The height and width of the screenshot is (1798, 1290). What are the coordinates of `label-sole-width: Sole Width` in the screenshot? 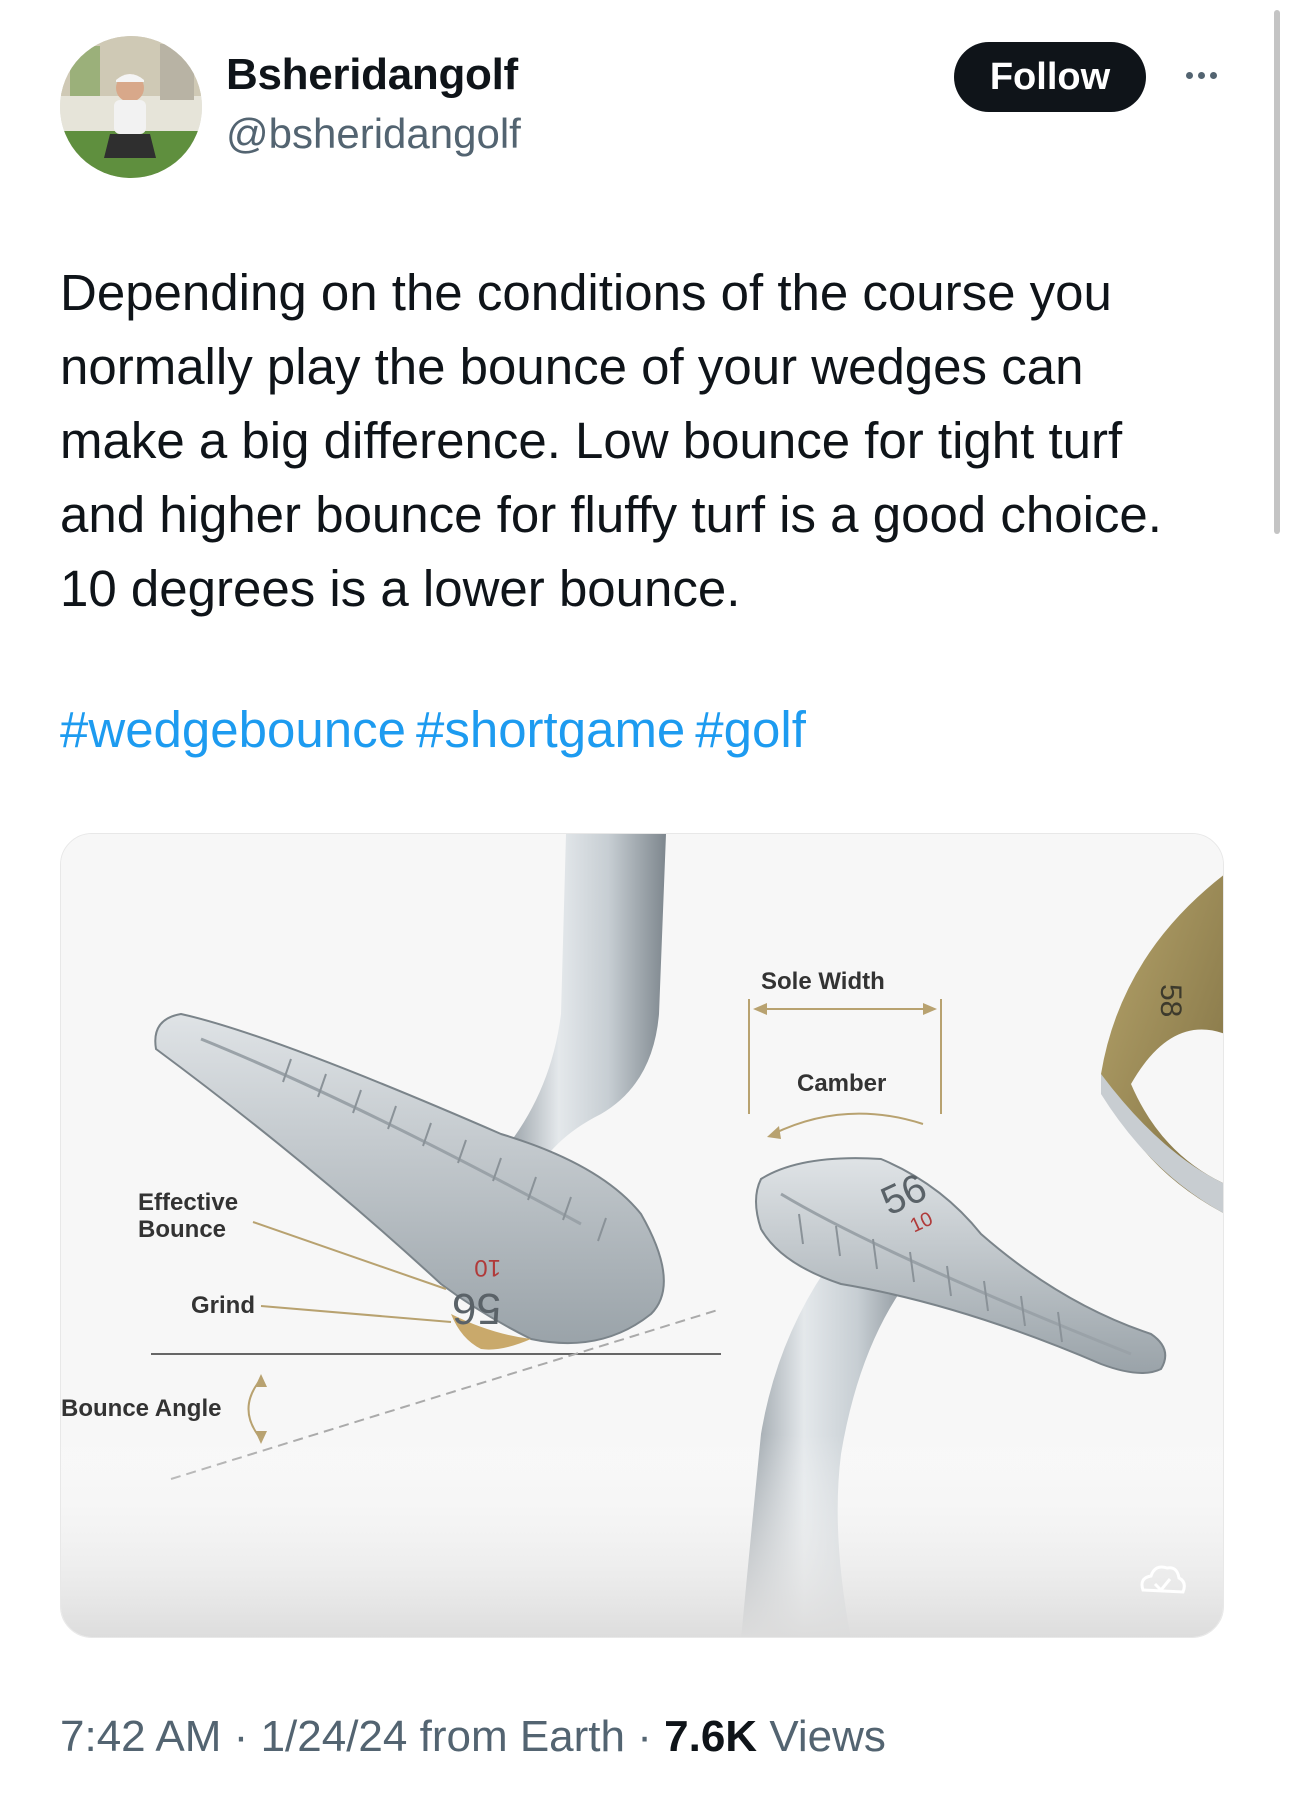 It's located at (823, 981).